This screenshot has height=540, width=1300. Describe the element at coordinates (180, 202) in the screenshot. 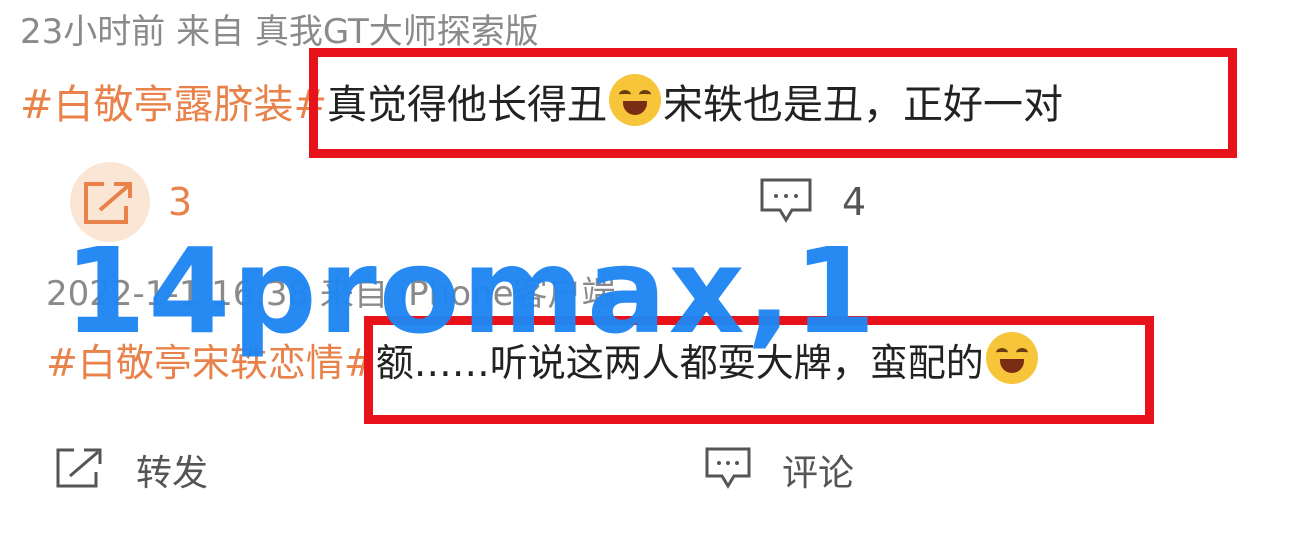

I see `share-count: 3` at that location.